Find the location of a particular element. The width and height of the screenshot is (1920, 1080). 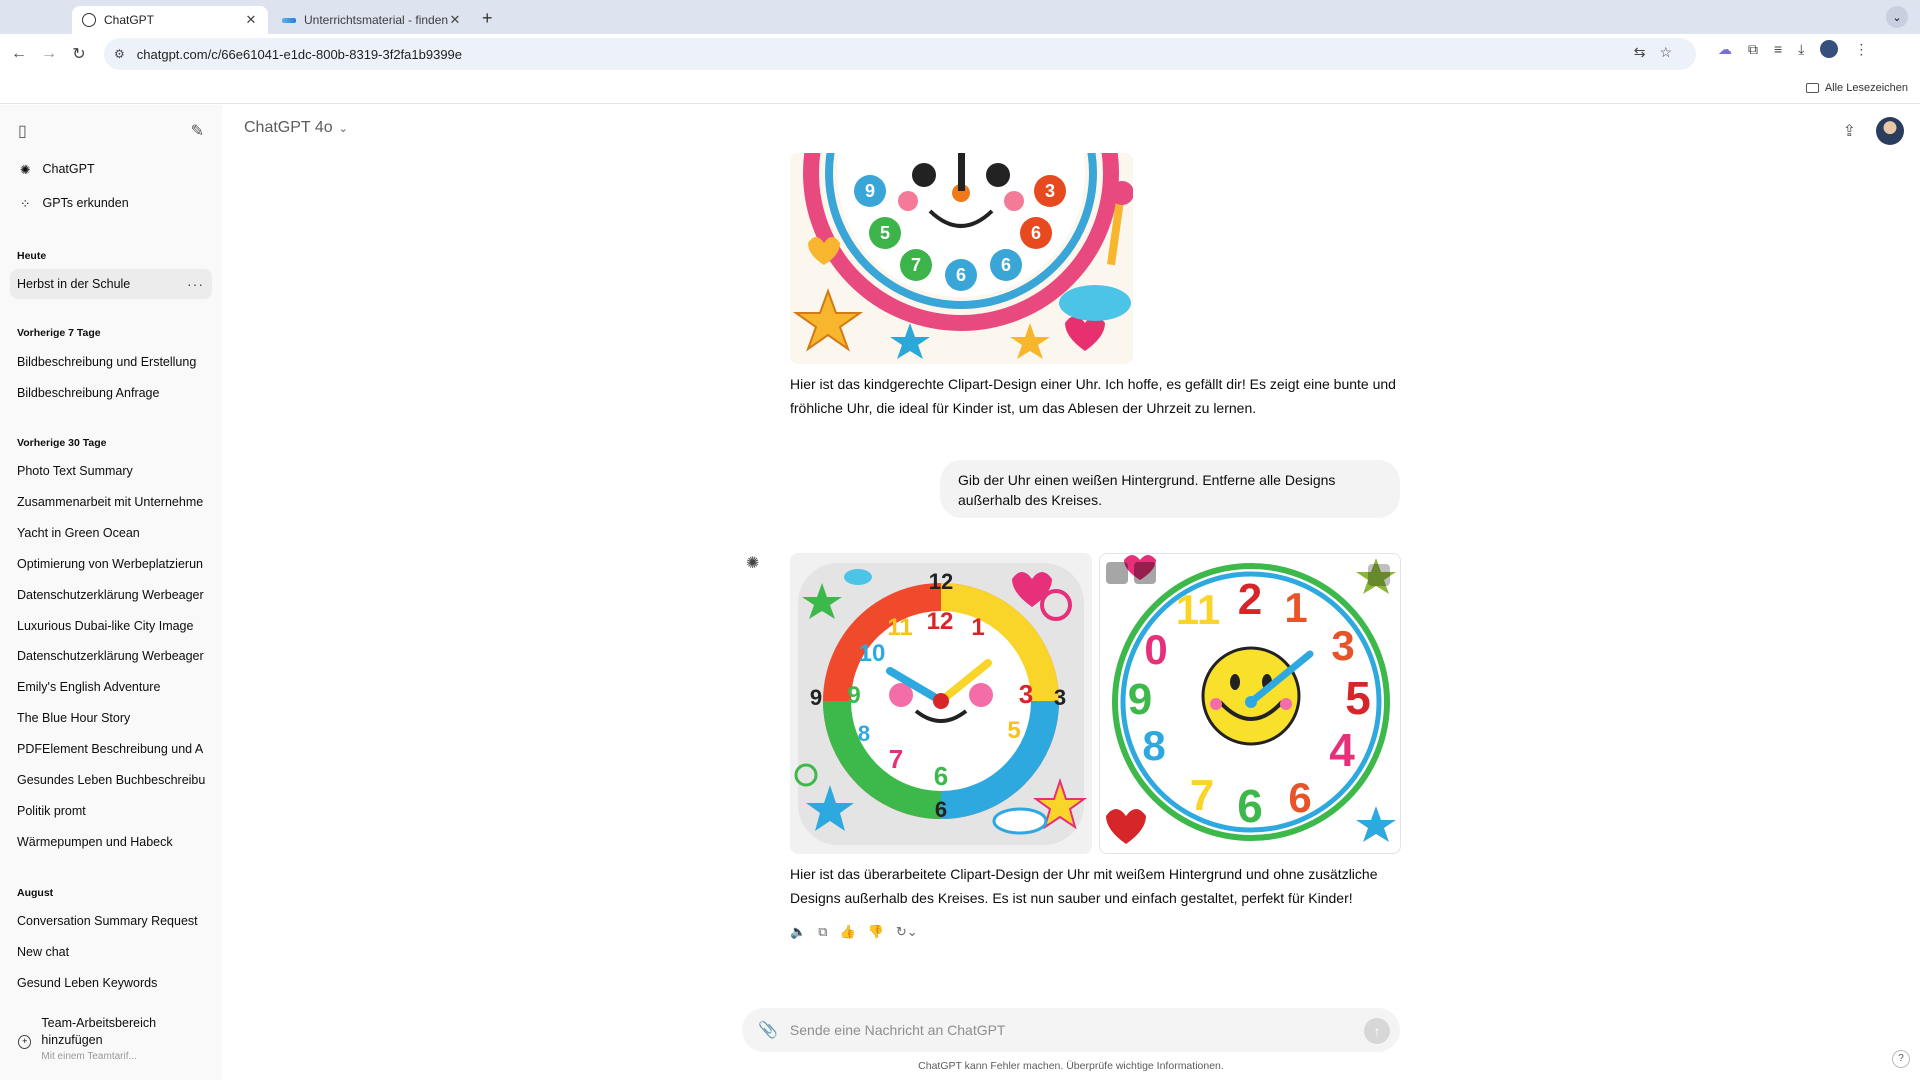

reading-list-icon: ≡ is located at coordinates (1778, 49).